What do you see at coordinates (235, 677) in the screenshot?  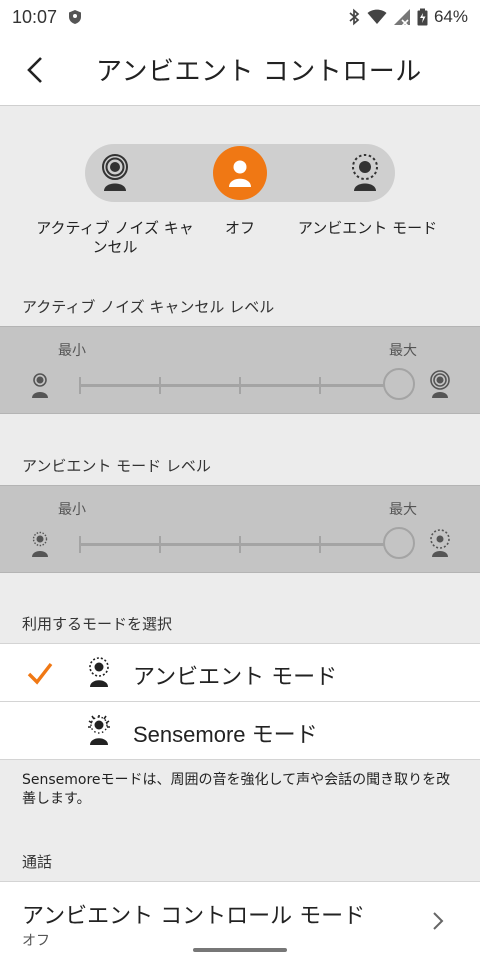 I see `ambient-mode-label: アンビエント モード` at bounding box center [235, 677].